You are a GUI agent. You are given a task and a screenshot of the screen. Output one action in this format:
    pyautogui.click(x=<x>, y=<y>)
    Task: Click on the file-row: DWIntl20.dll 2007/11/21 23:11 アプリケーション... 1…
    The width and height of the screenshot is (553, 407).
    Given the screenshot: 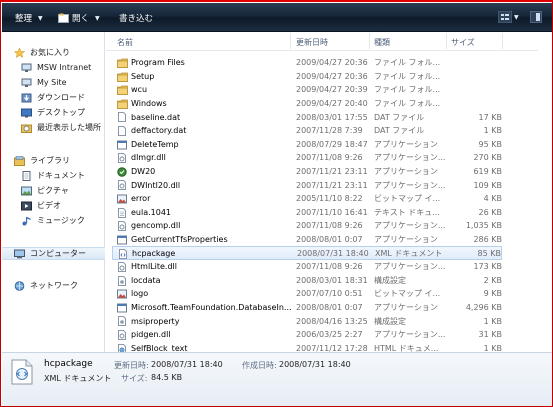 What is the action you would take?
    pyautogui.click(x=307, y=185)
    